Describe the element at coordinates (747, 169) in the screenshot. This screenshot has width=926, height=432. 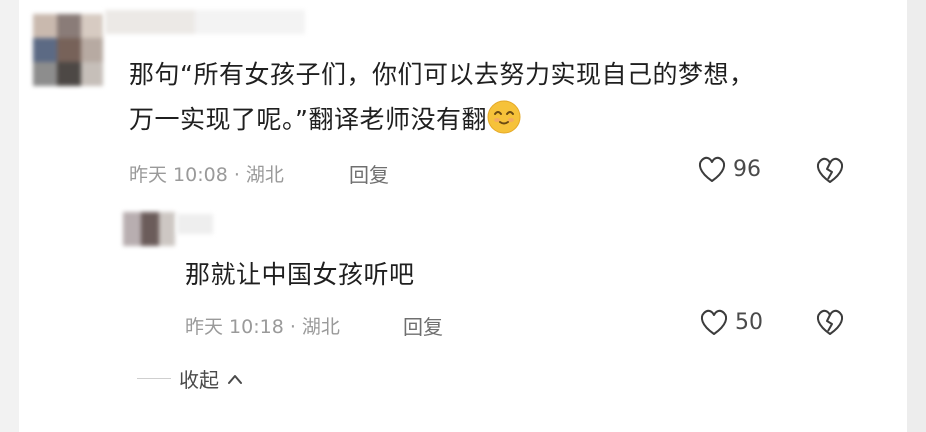
I see `comment-like-count: 96` at that location.